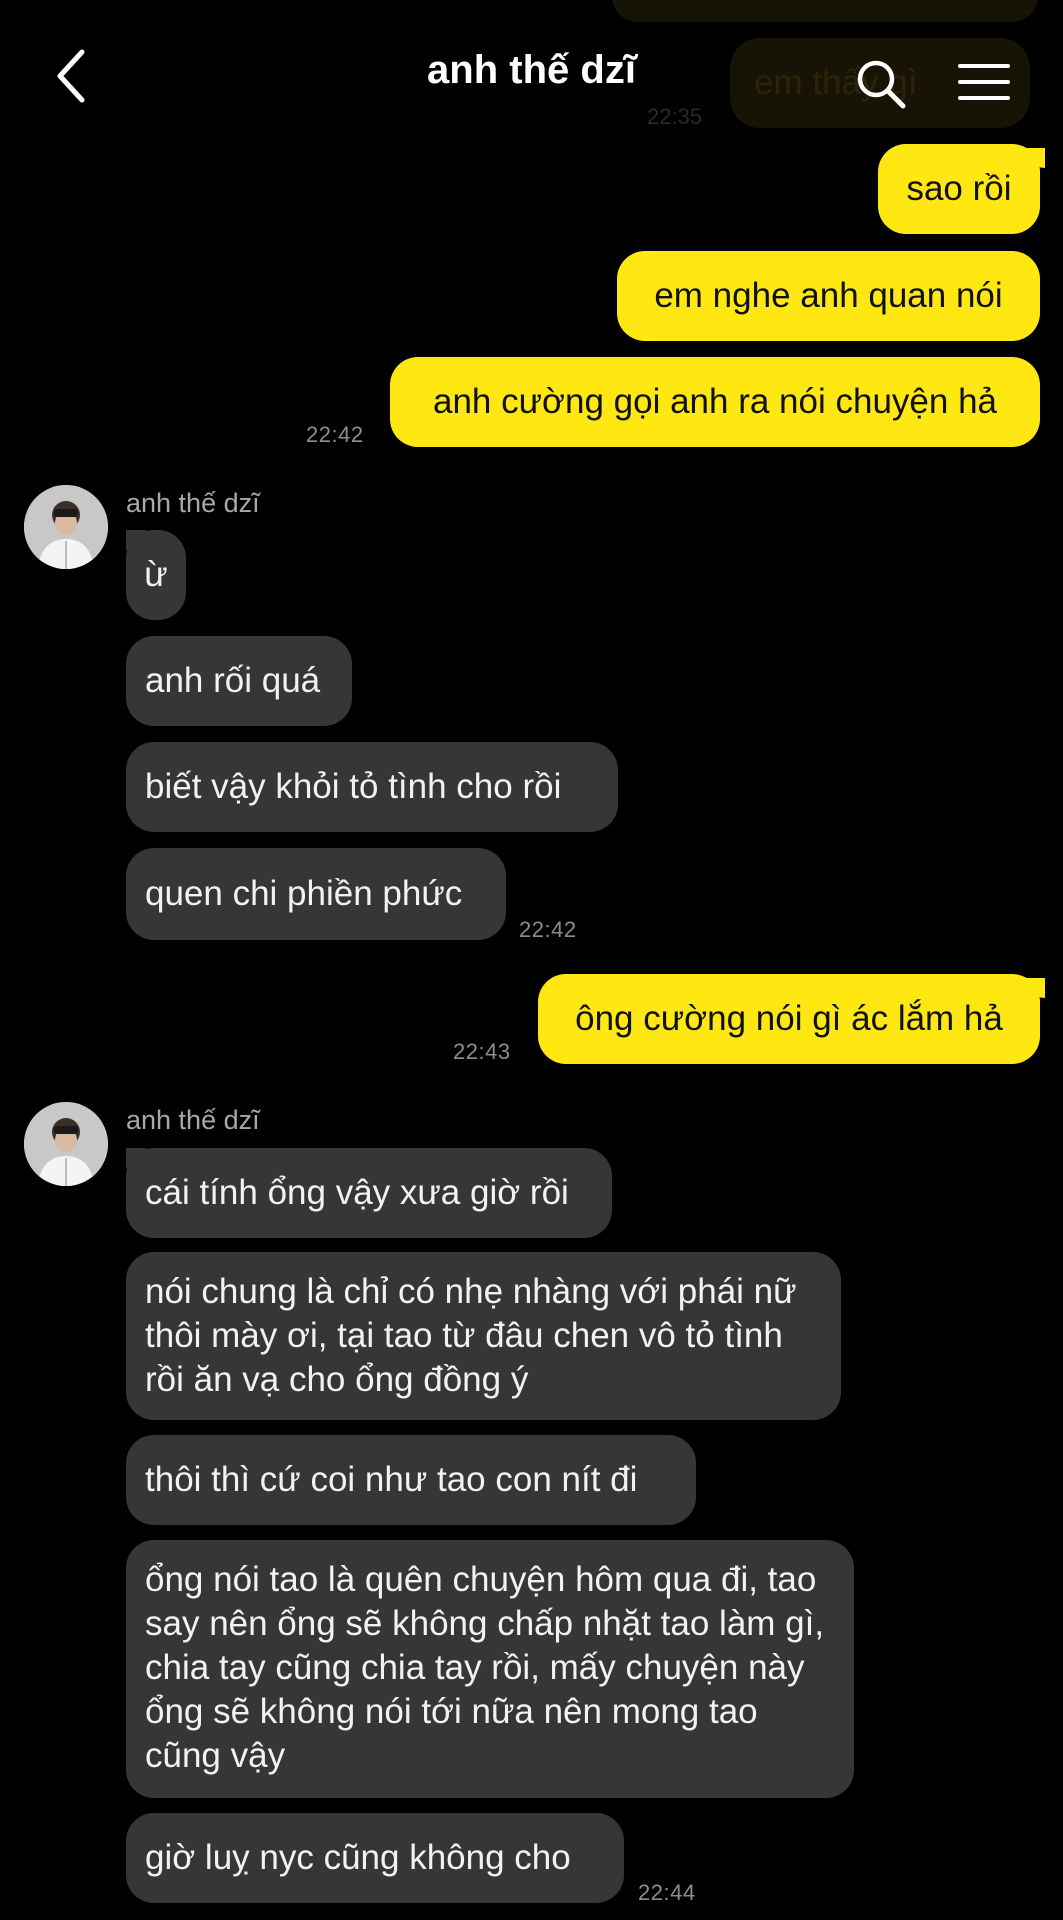 The height and width of the screenshot is (1920, 1063). I want to click on outgoing-message: sao rồi, so click(959, 189).